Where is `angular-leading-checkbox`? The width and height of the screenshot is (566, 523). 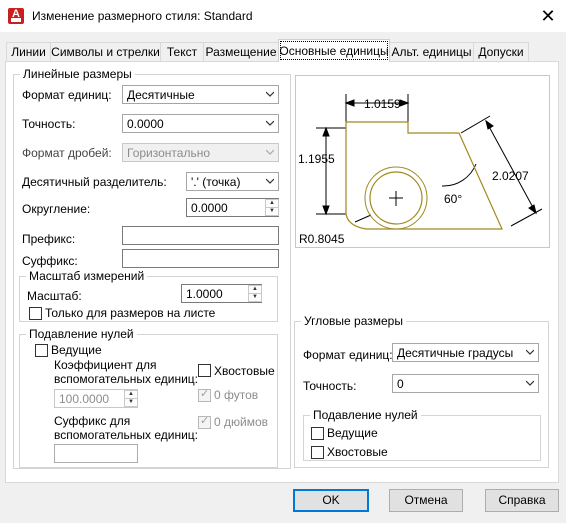
angular-leading-checkbox is located at coordinates (317, 433).